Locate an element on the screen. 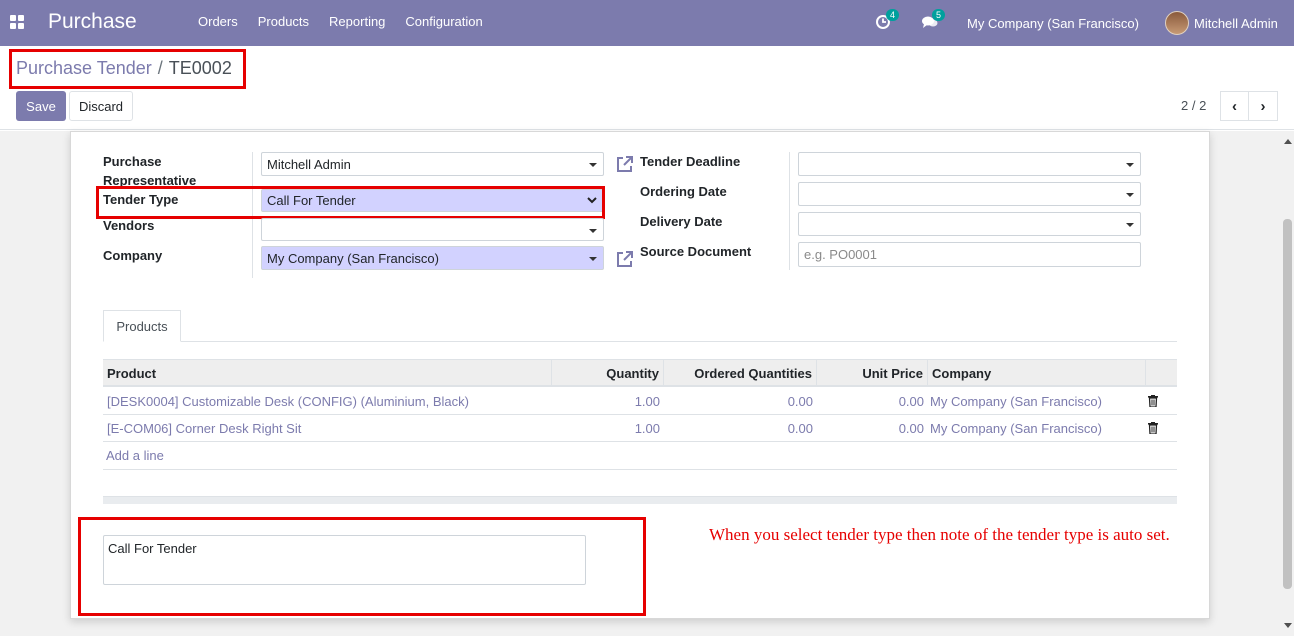 The height and width of the screenshot is (636, 1294). note-textarea: Call For Tender is located at coordinates (344, 560).